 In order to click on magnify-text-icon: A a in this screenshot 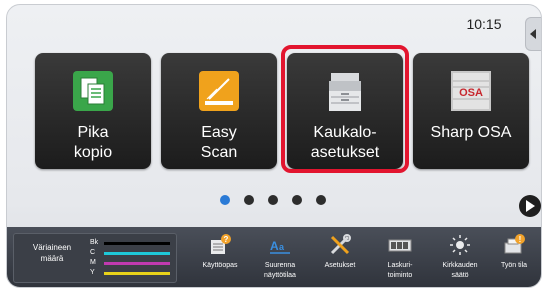, I will do `click(280, 245)`.